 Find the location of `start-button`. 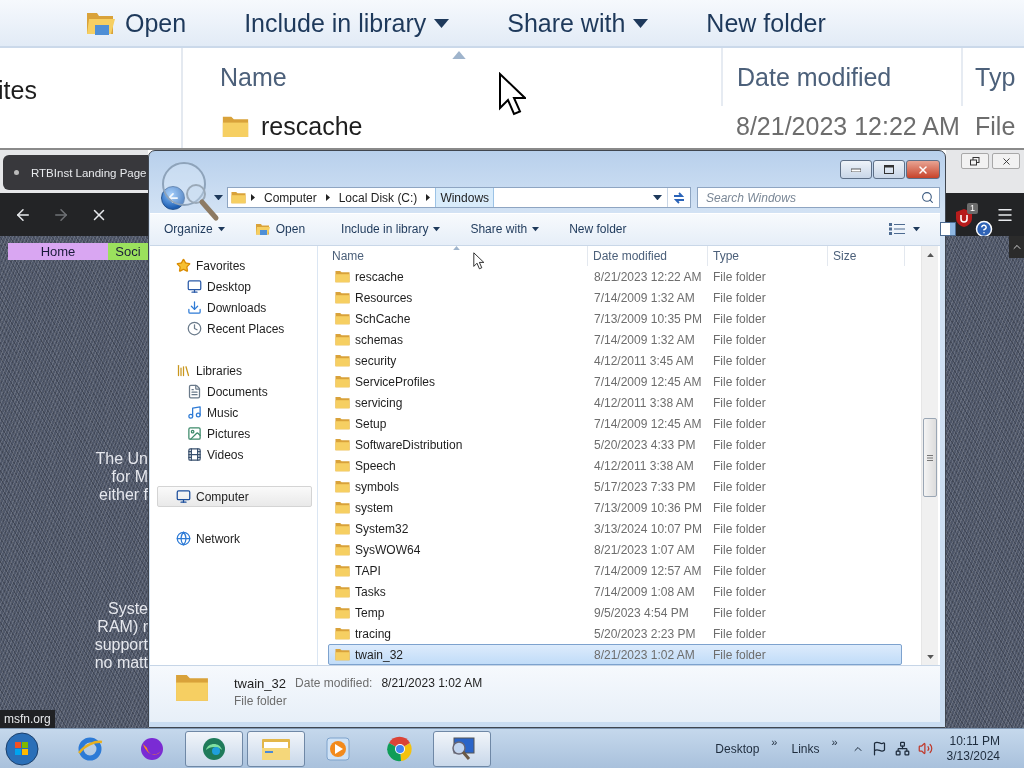

start-button is located at coordinates (22, 748).